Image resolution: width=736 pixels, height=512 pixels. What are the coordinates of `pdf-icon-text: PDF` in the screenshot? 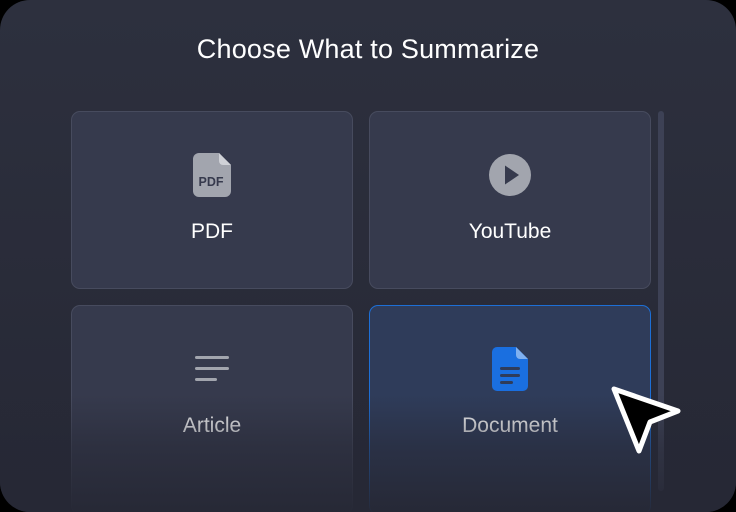 It's located at (211, 182).